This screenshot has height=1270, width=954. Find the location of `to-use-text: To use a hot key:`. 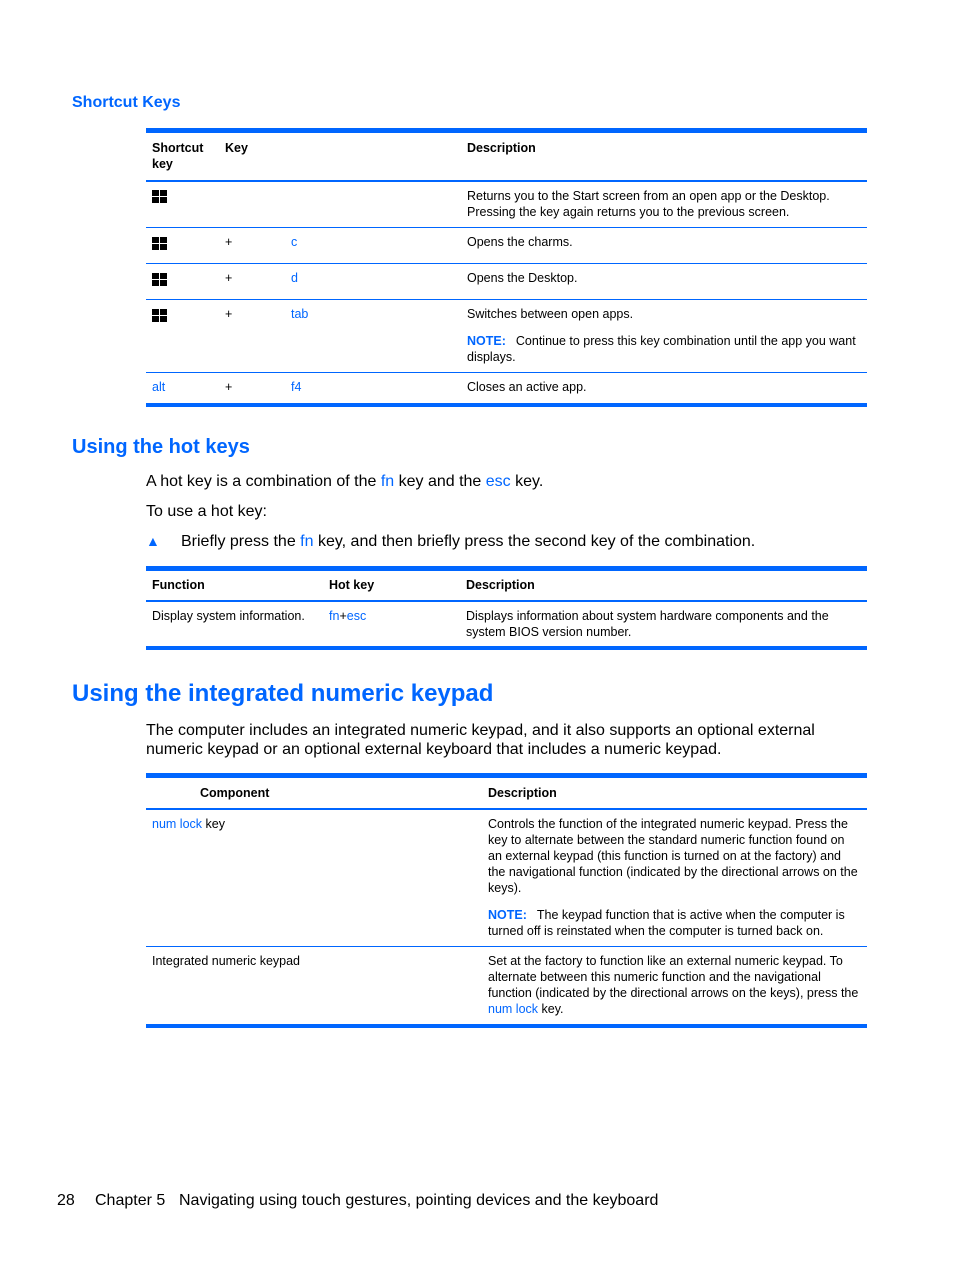

to-use-text: To use a hot key: is located at coordinates (206, 511).